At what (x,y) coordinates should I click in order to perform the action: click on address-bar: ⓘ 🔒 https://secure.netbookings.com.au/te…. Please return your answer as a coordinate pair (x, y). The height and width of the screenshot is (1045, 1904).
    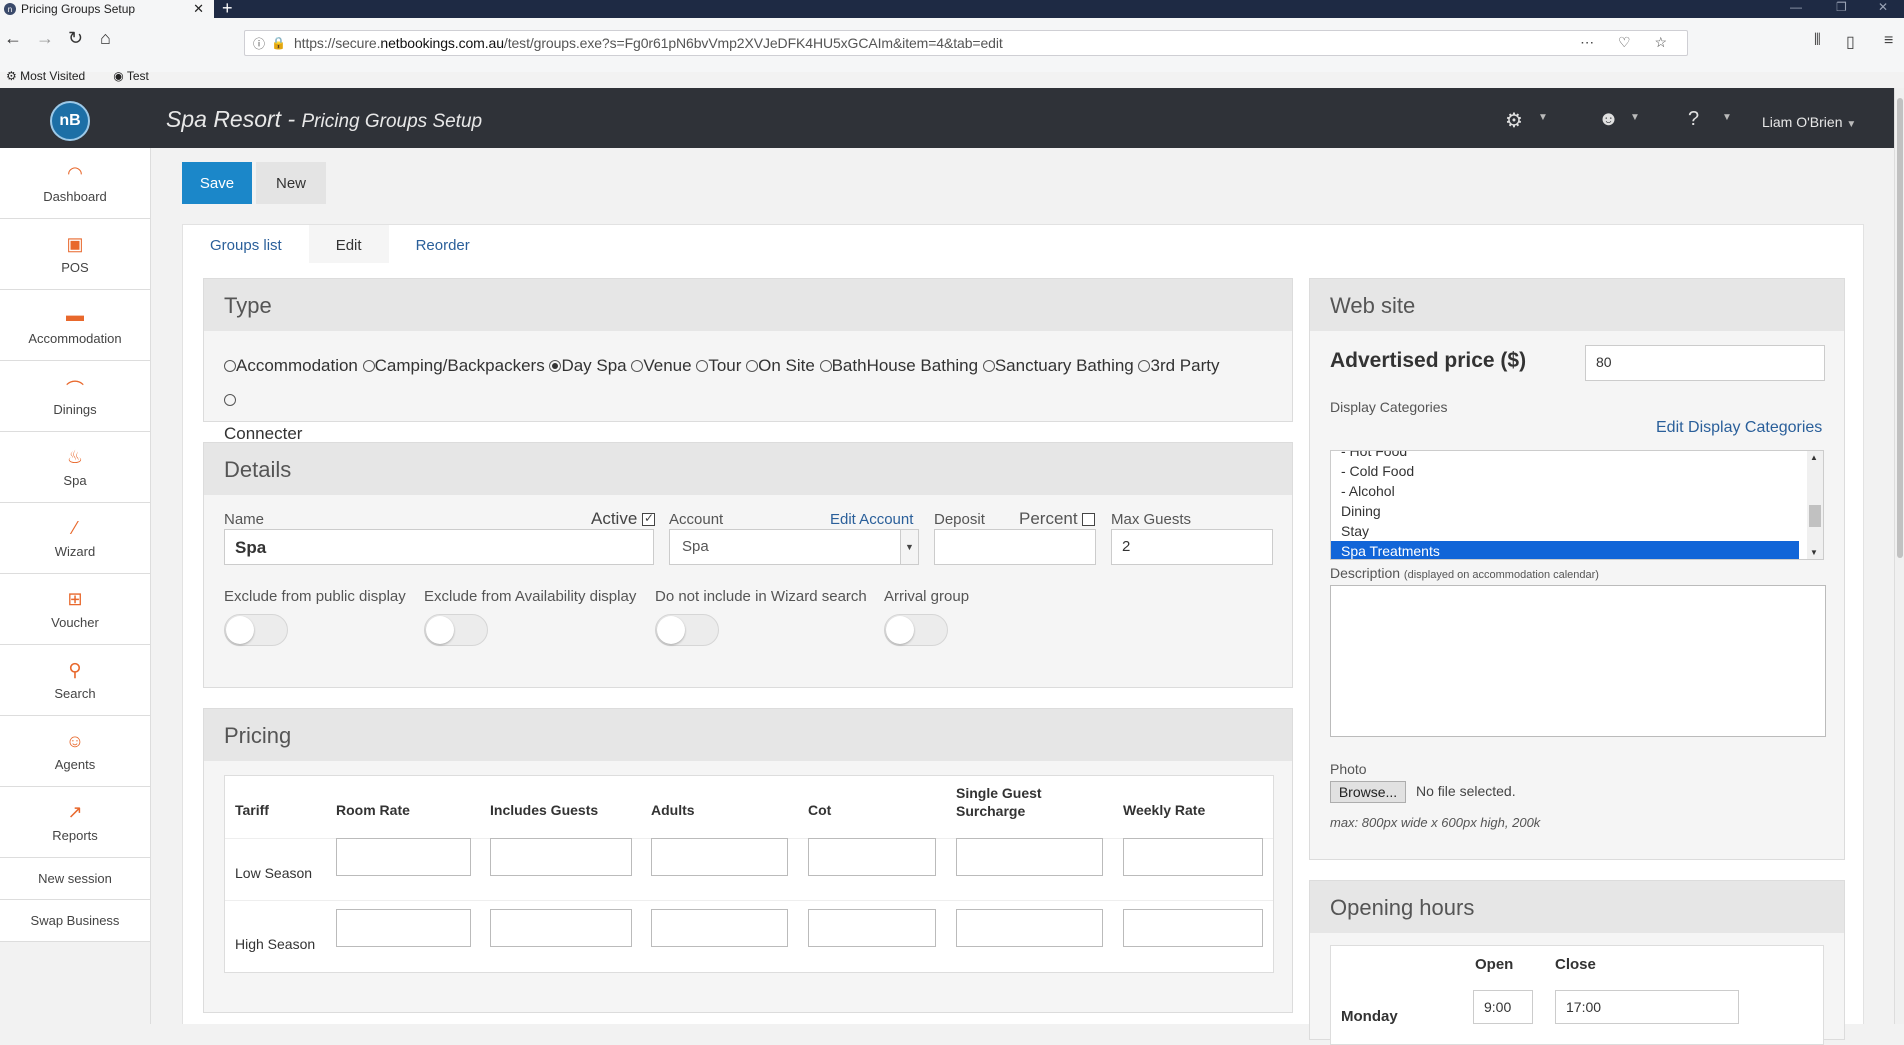
    Looking at the image, I should click on (966, 43).